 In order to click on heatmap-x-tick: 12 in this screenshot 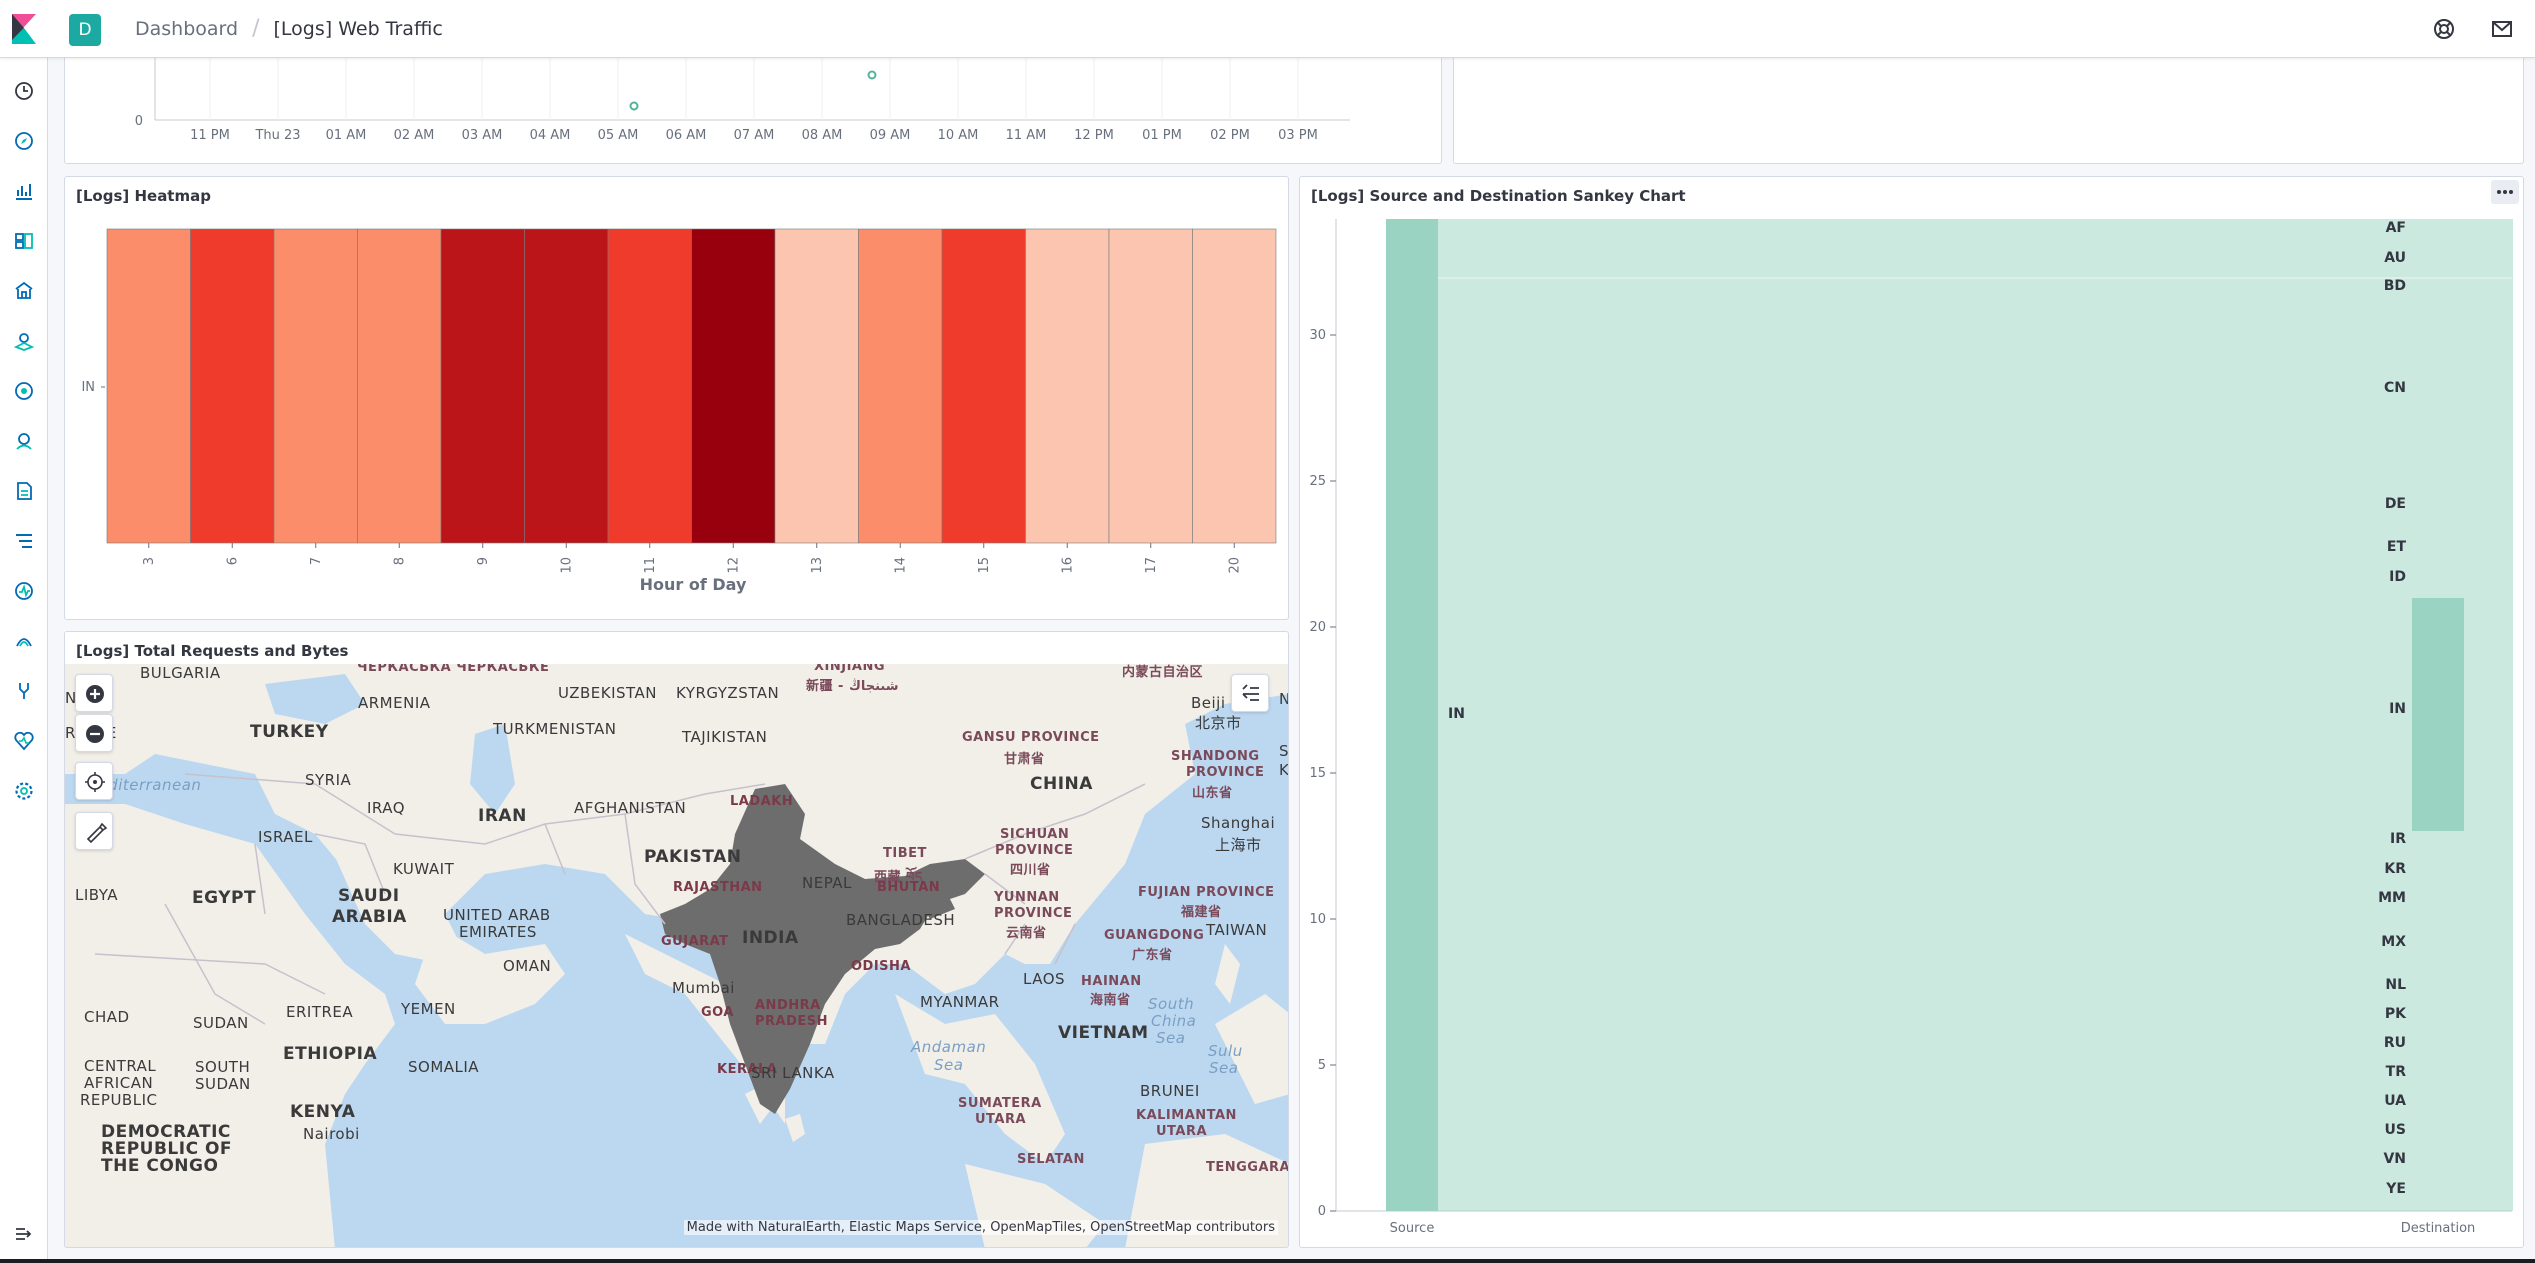, I will do `click(733, 565)`.